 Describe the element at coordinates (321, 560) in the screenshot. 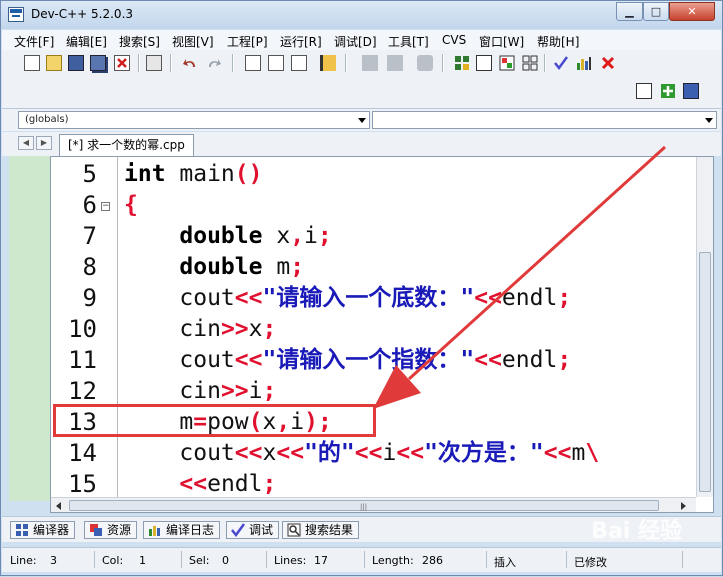

I see `status-lines-value: 17` at that location.